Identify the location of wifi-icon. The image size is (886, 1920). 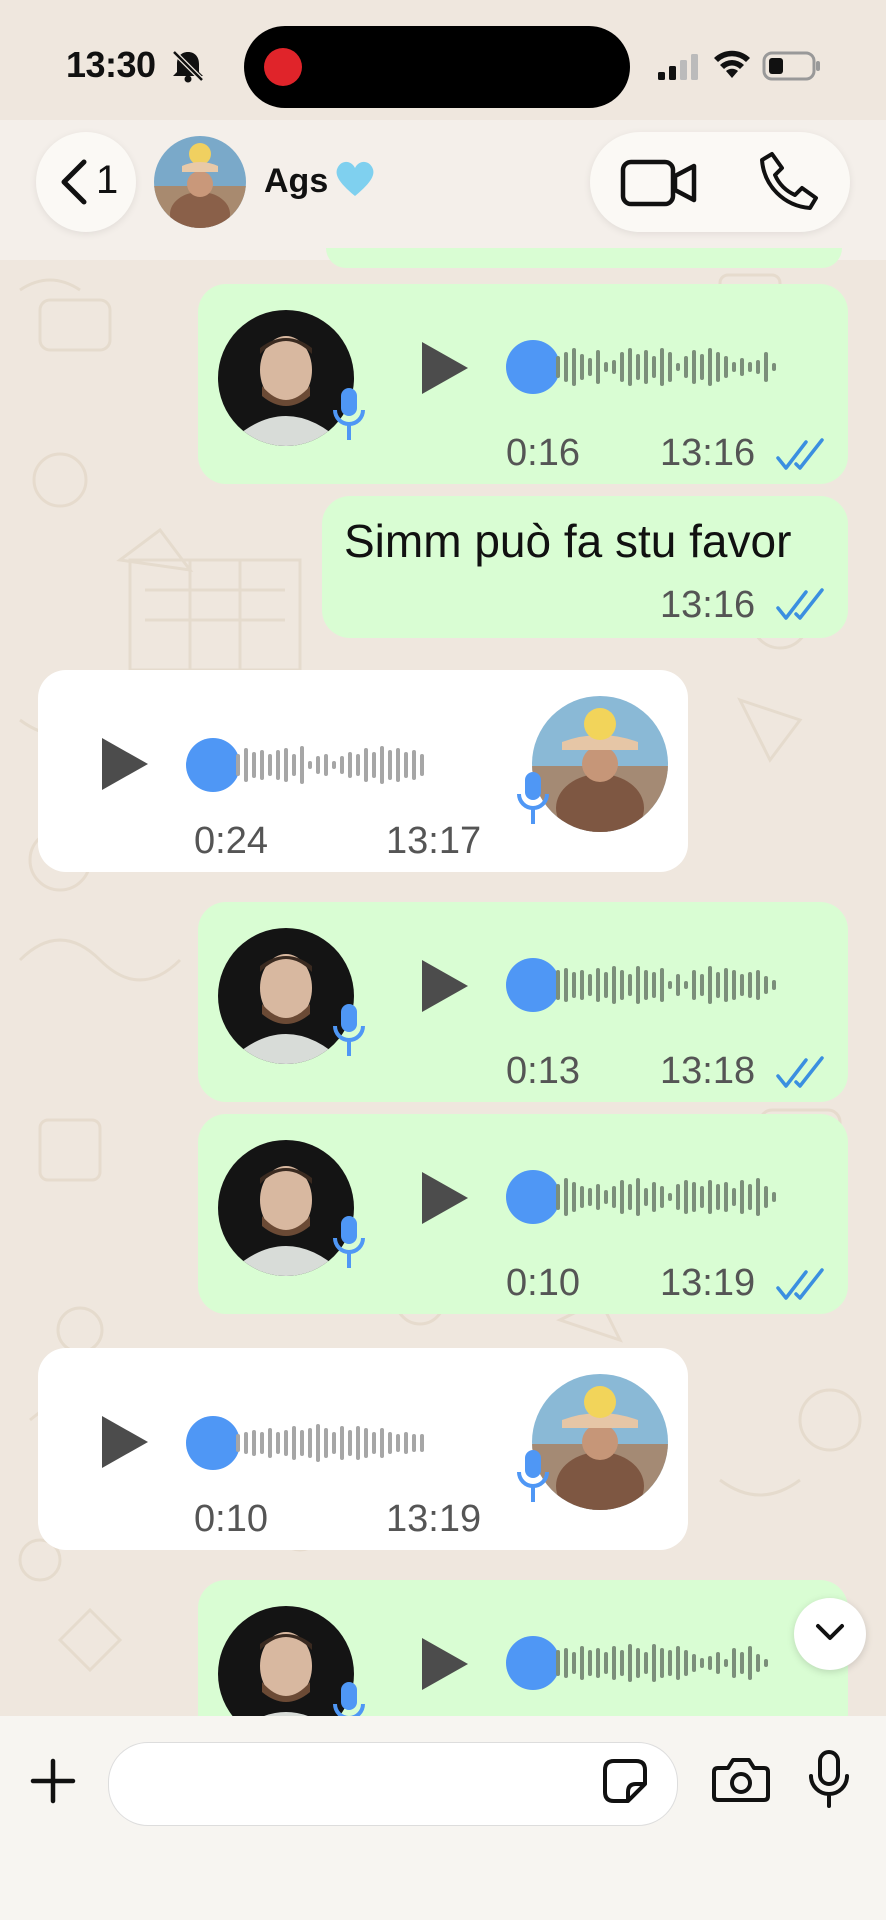
(732, 64).